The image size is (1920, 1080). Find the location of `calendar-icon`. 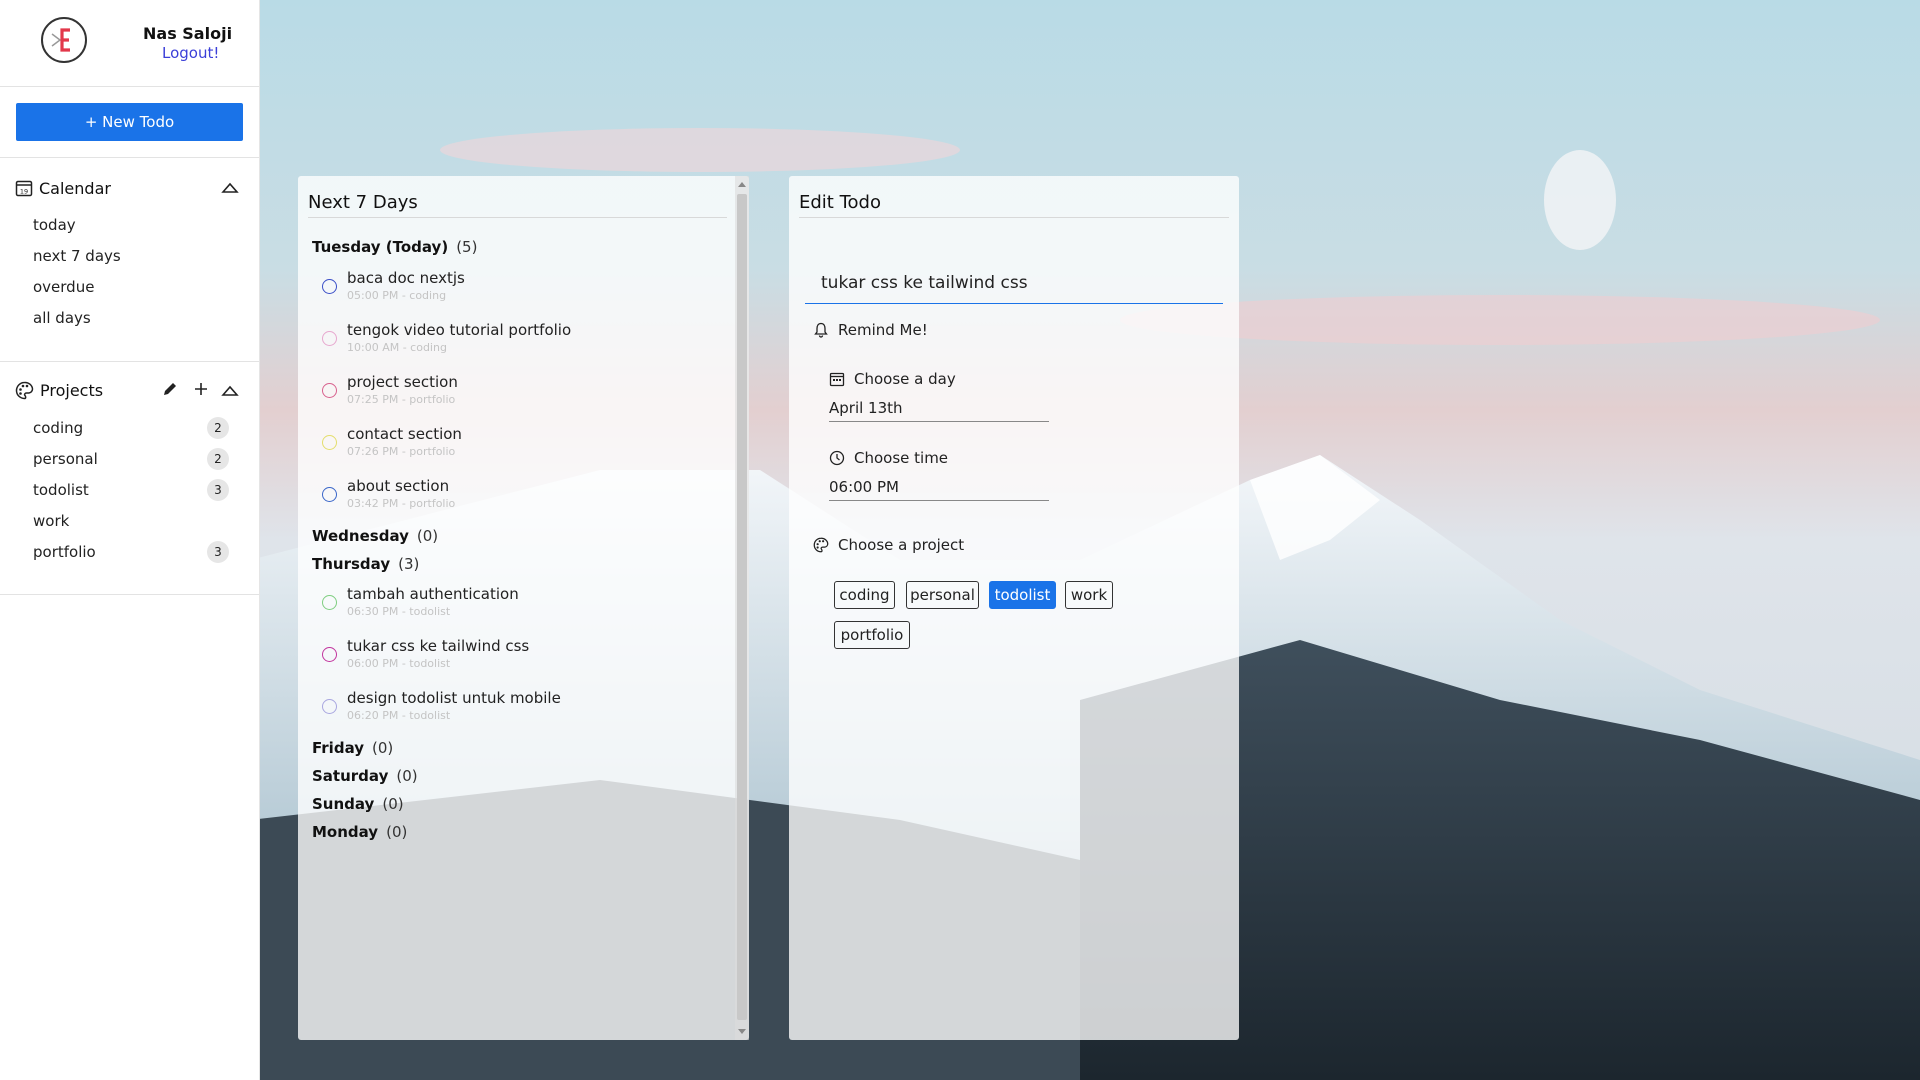

calendar-icon is located at coordinates (837, 379).